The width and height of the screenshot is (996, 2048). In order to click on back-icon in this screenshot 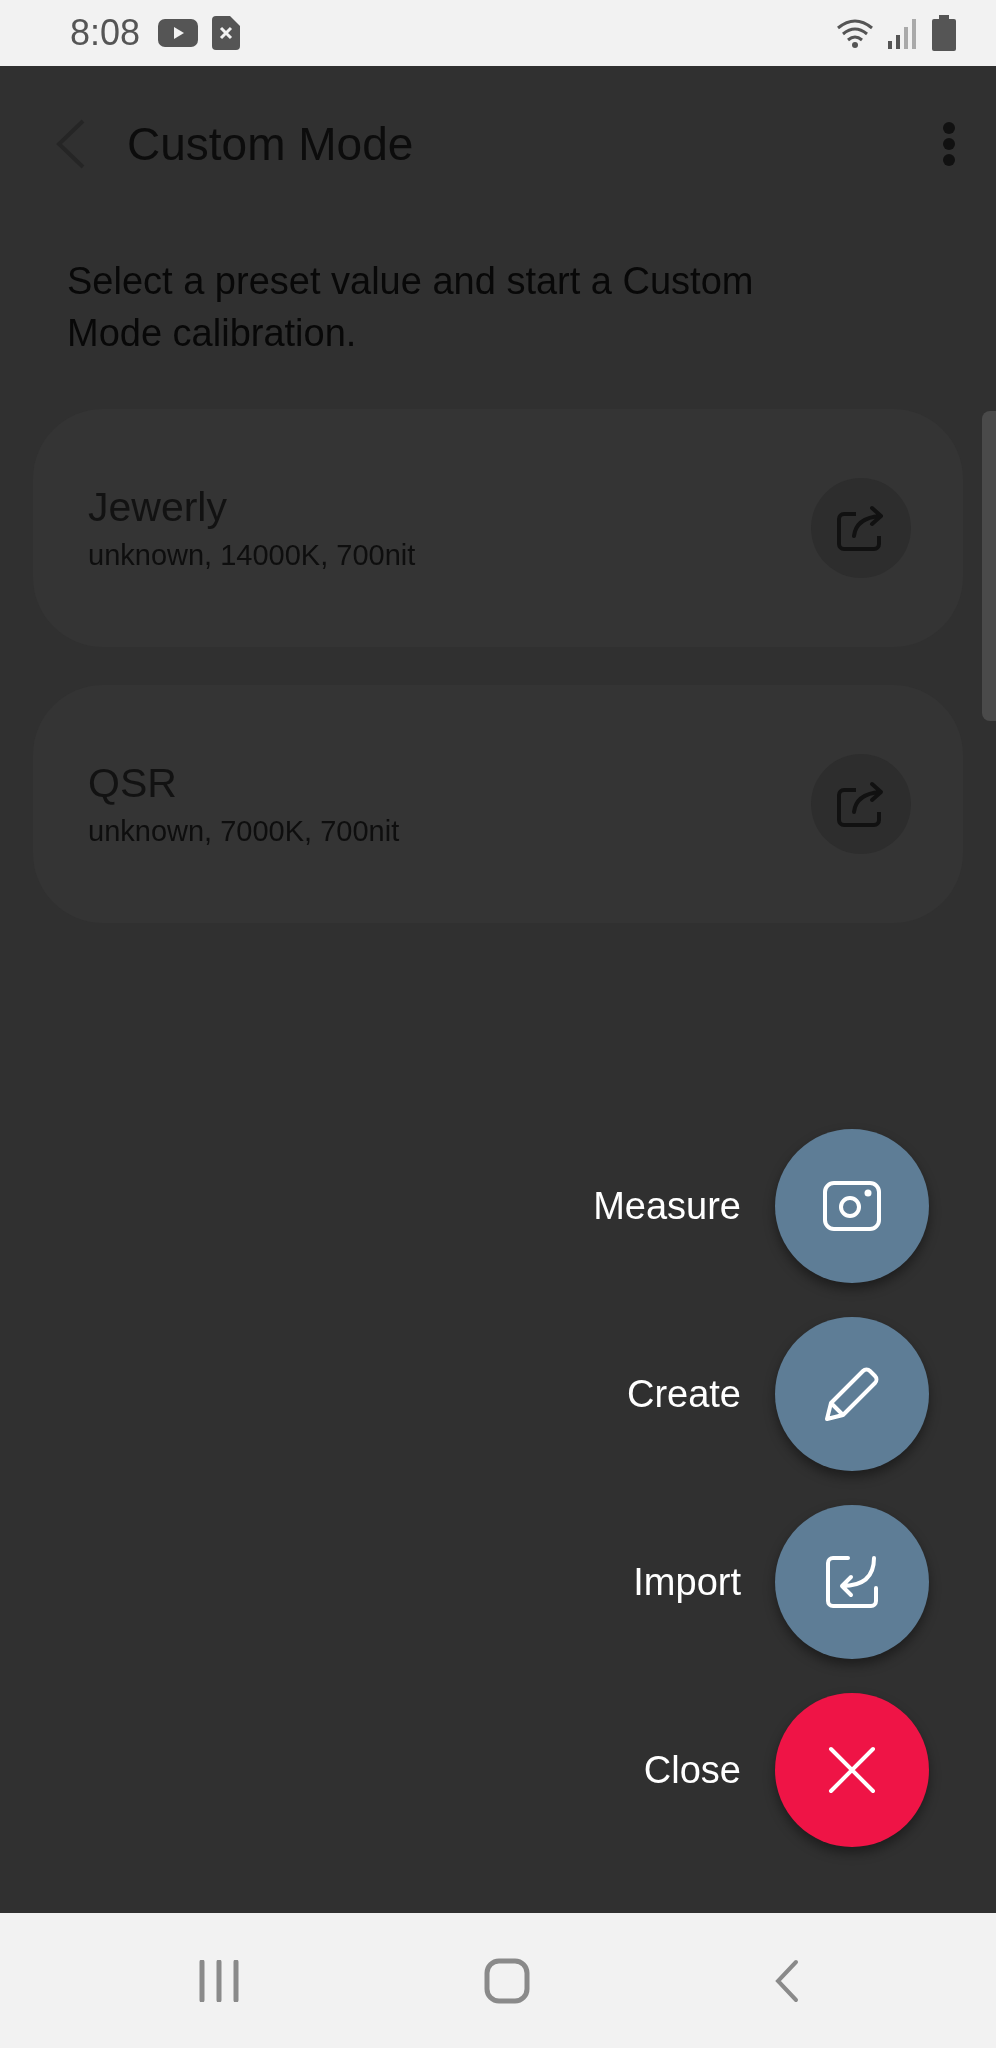, I will do `click(787, 1980)`.